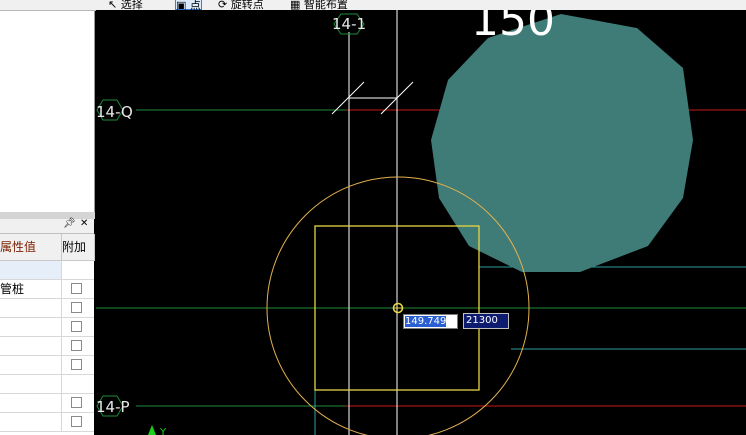 The image size is (746, 435). What do you see at coordinates (486, 321) in the screenshot?
I see `dimension-input-elevation: 21300` at bounding box center [486, 321].